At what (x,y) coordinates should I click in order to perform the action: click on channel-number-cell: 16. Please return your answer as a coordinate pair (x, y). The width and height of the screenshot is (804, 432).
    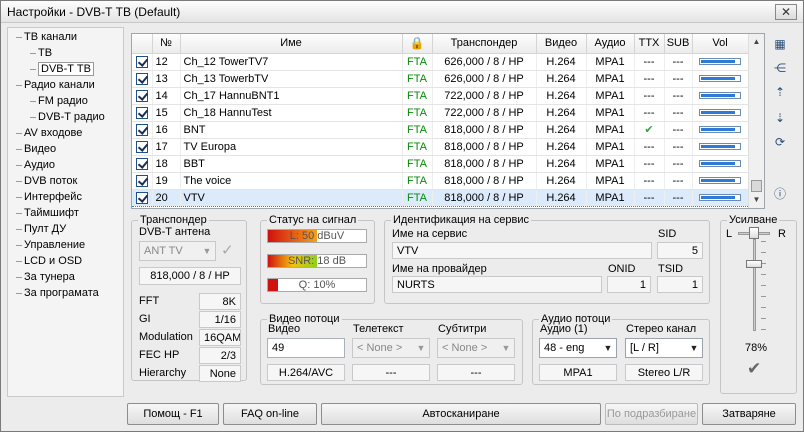
    Looking at the image, I should click on (166, 130).